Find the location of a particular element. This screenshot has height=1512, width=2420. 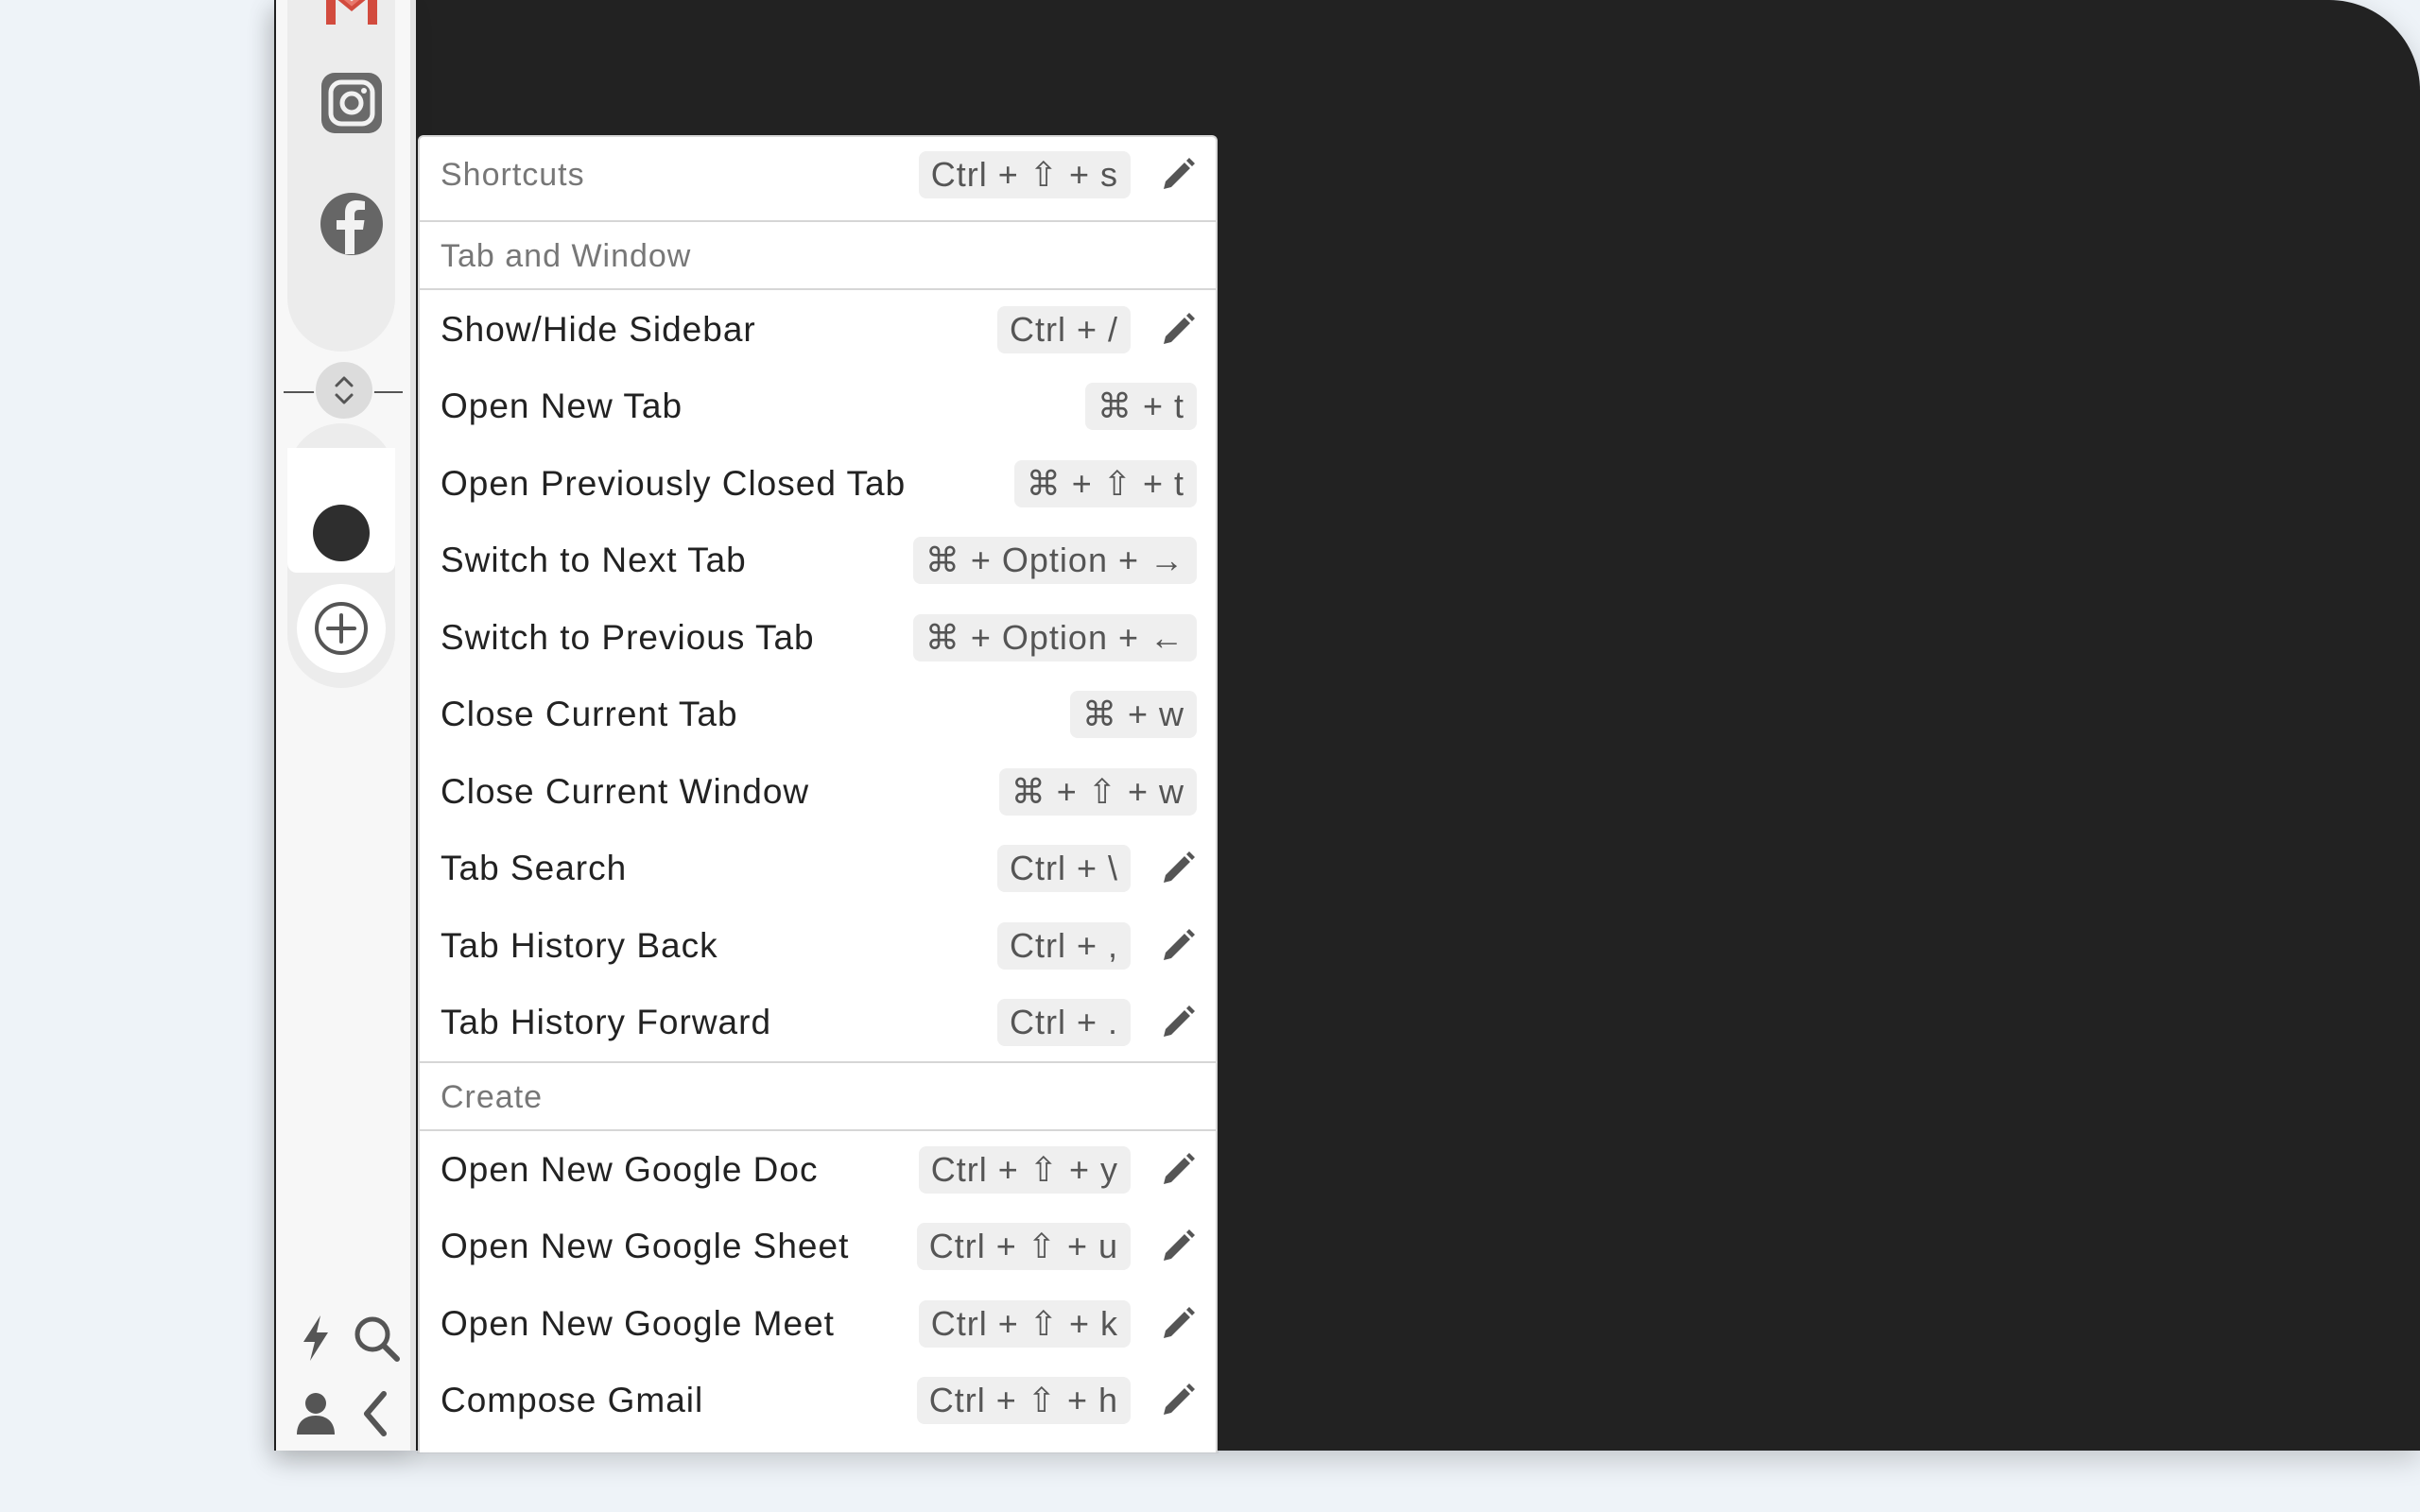

shortcut-label: Open New Google Meet is located at coordinates (638, 1323).